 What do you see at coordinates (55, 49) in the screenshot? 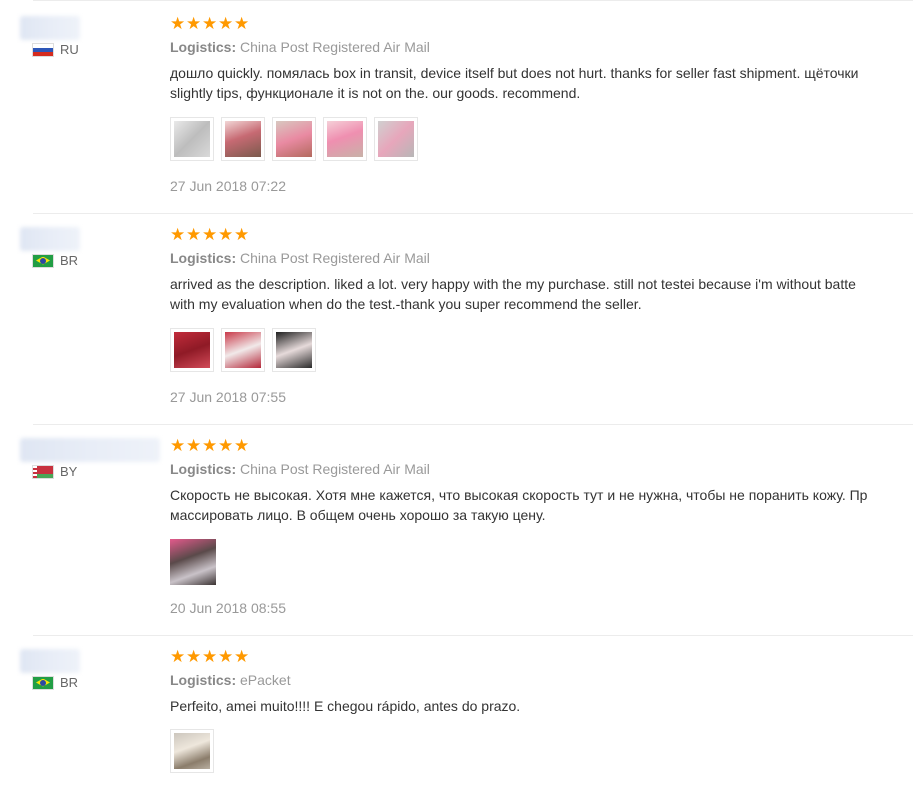
I see `reviewer-country: RU` at bounding box center [55, 49].